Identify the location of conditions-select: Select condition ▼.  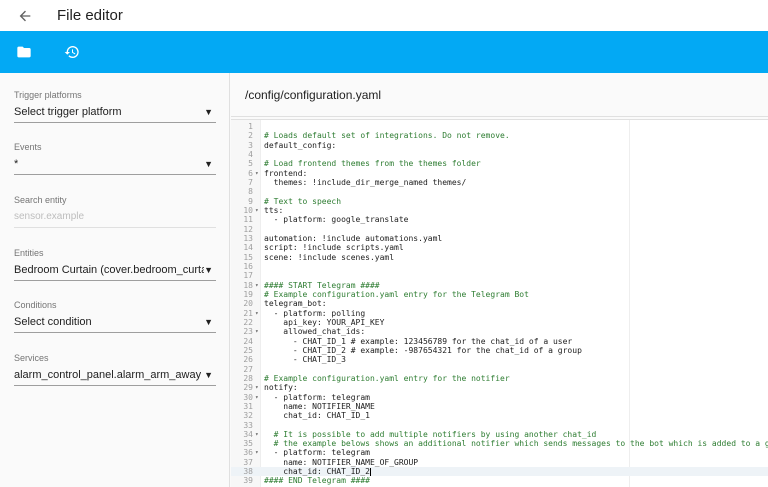
(115, 322).